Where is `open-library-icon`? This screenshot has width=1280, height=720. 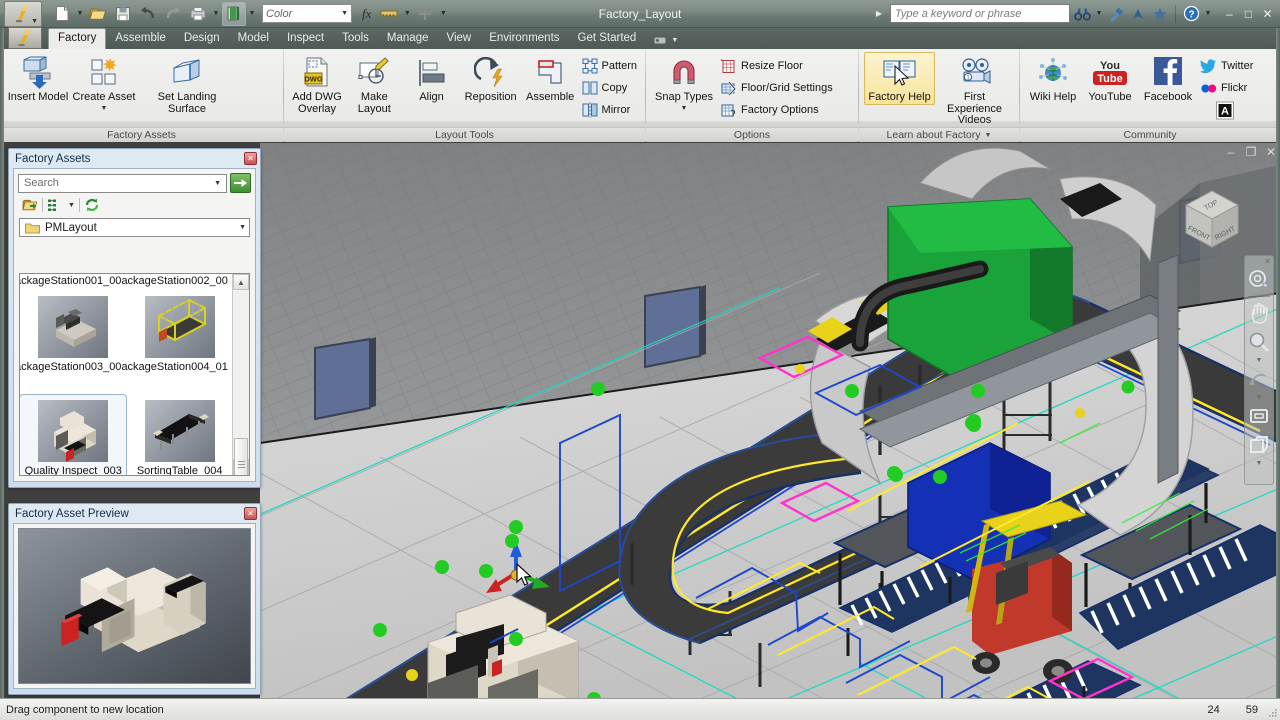
open-library-icon is located at coordinates (30, 205).